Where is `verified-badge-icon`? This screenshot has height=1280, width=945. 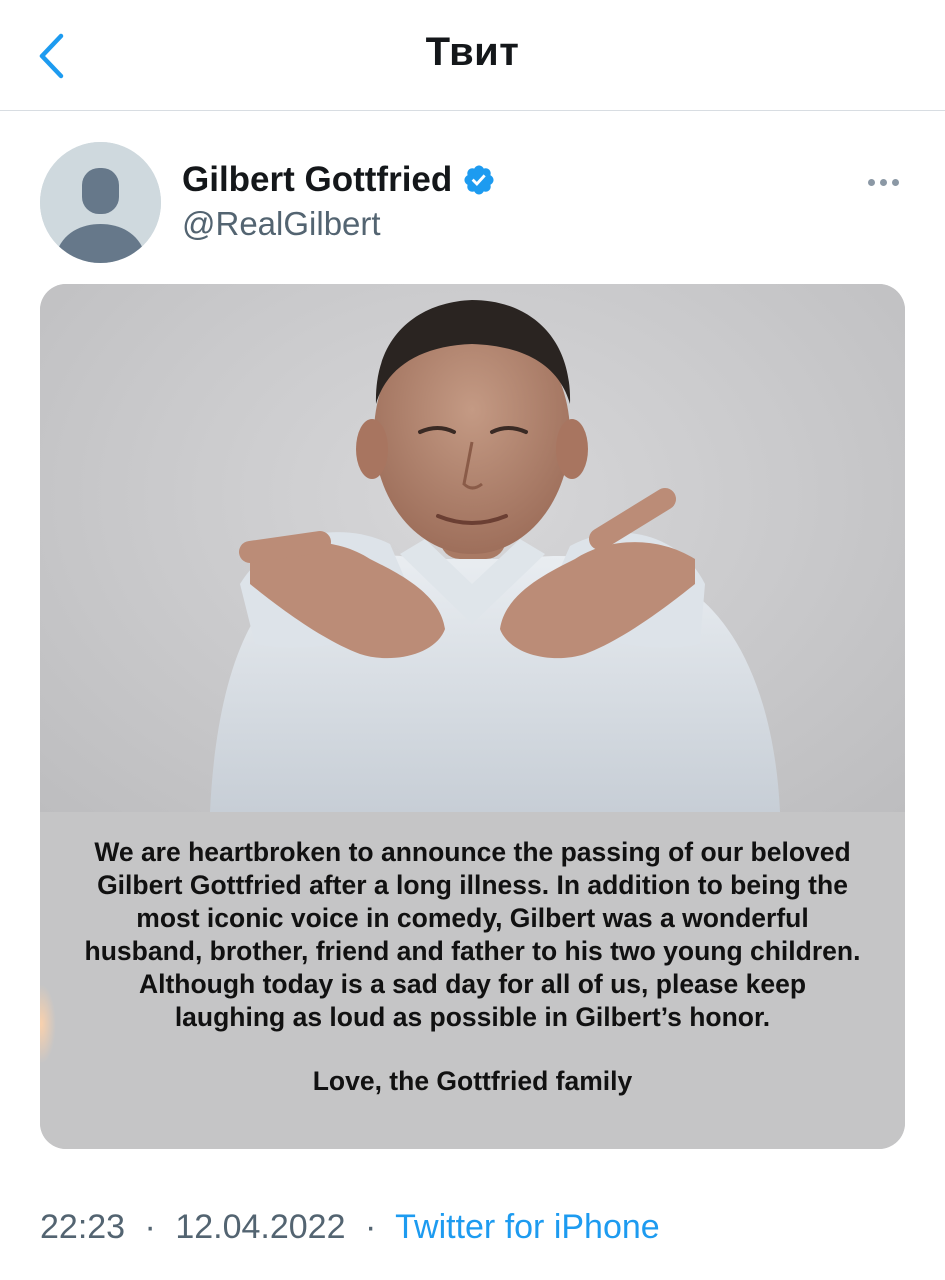 verified-badge-icon is located at coordinates (479, 180).